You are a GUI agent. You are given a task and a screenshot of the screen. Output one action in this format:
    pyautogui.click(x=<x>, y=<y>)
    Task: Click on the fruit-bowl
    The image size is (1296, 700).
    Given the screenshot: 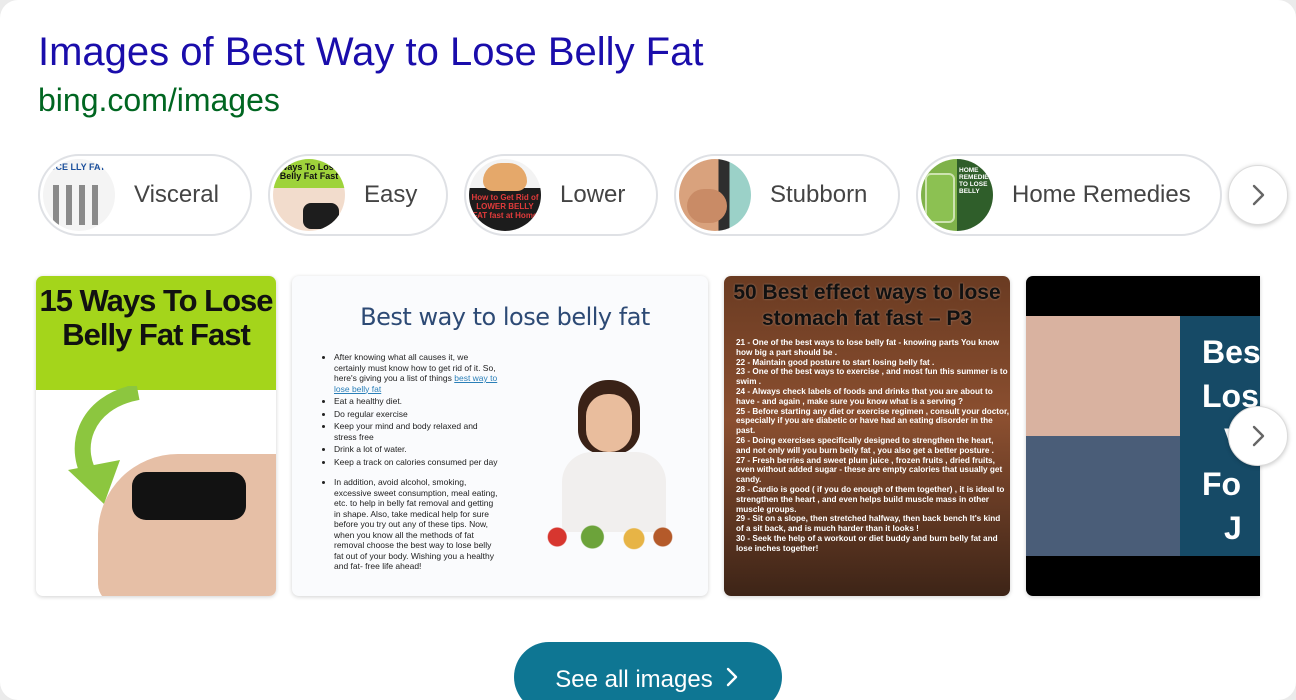 What is the action you would take?
    pyautogui.click(x=602, y=537)
    